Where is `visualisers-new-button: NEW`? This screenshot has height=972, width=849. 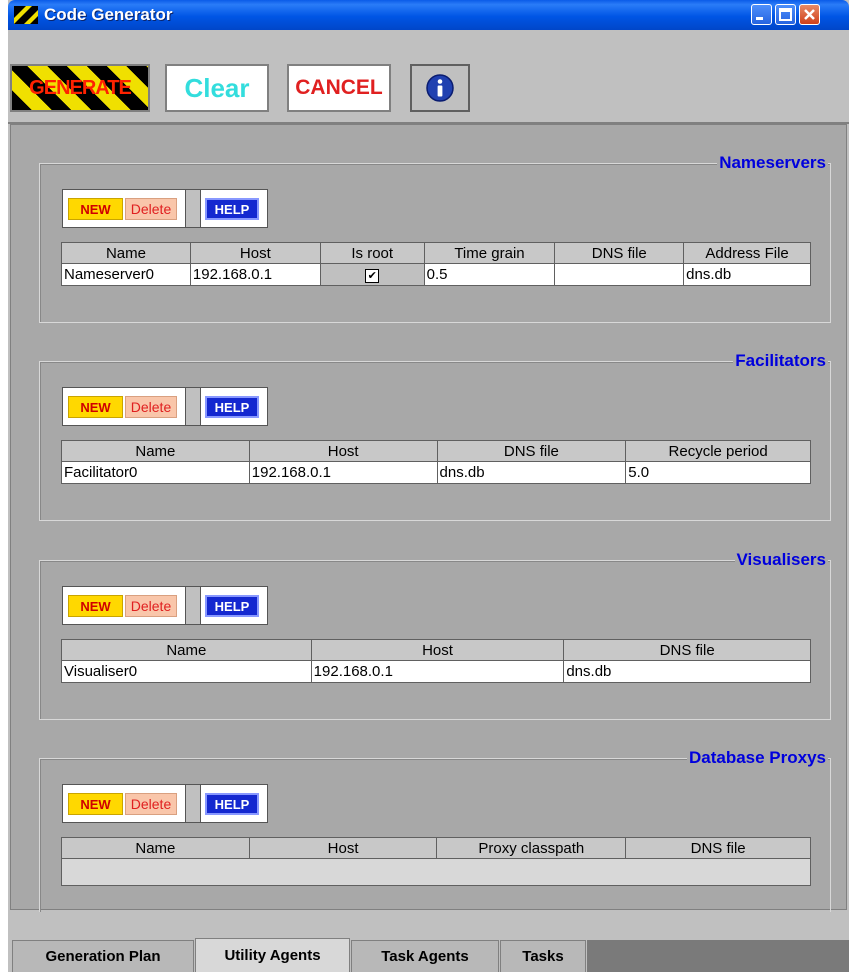
visualisers-new-button: NEW is located at coordinates (95, 606).